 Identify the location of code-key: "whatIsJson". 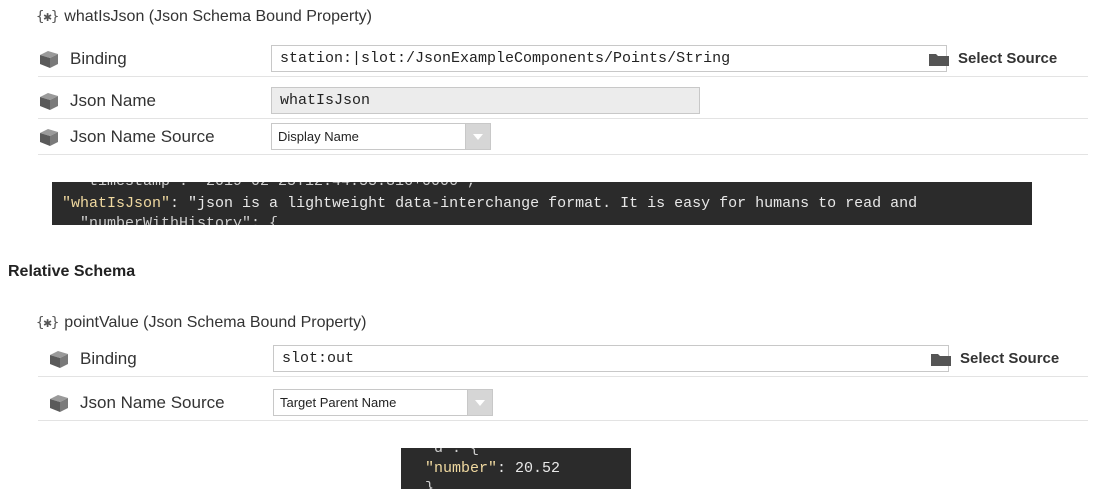
(116, 203).